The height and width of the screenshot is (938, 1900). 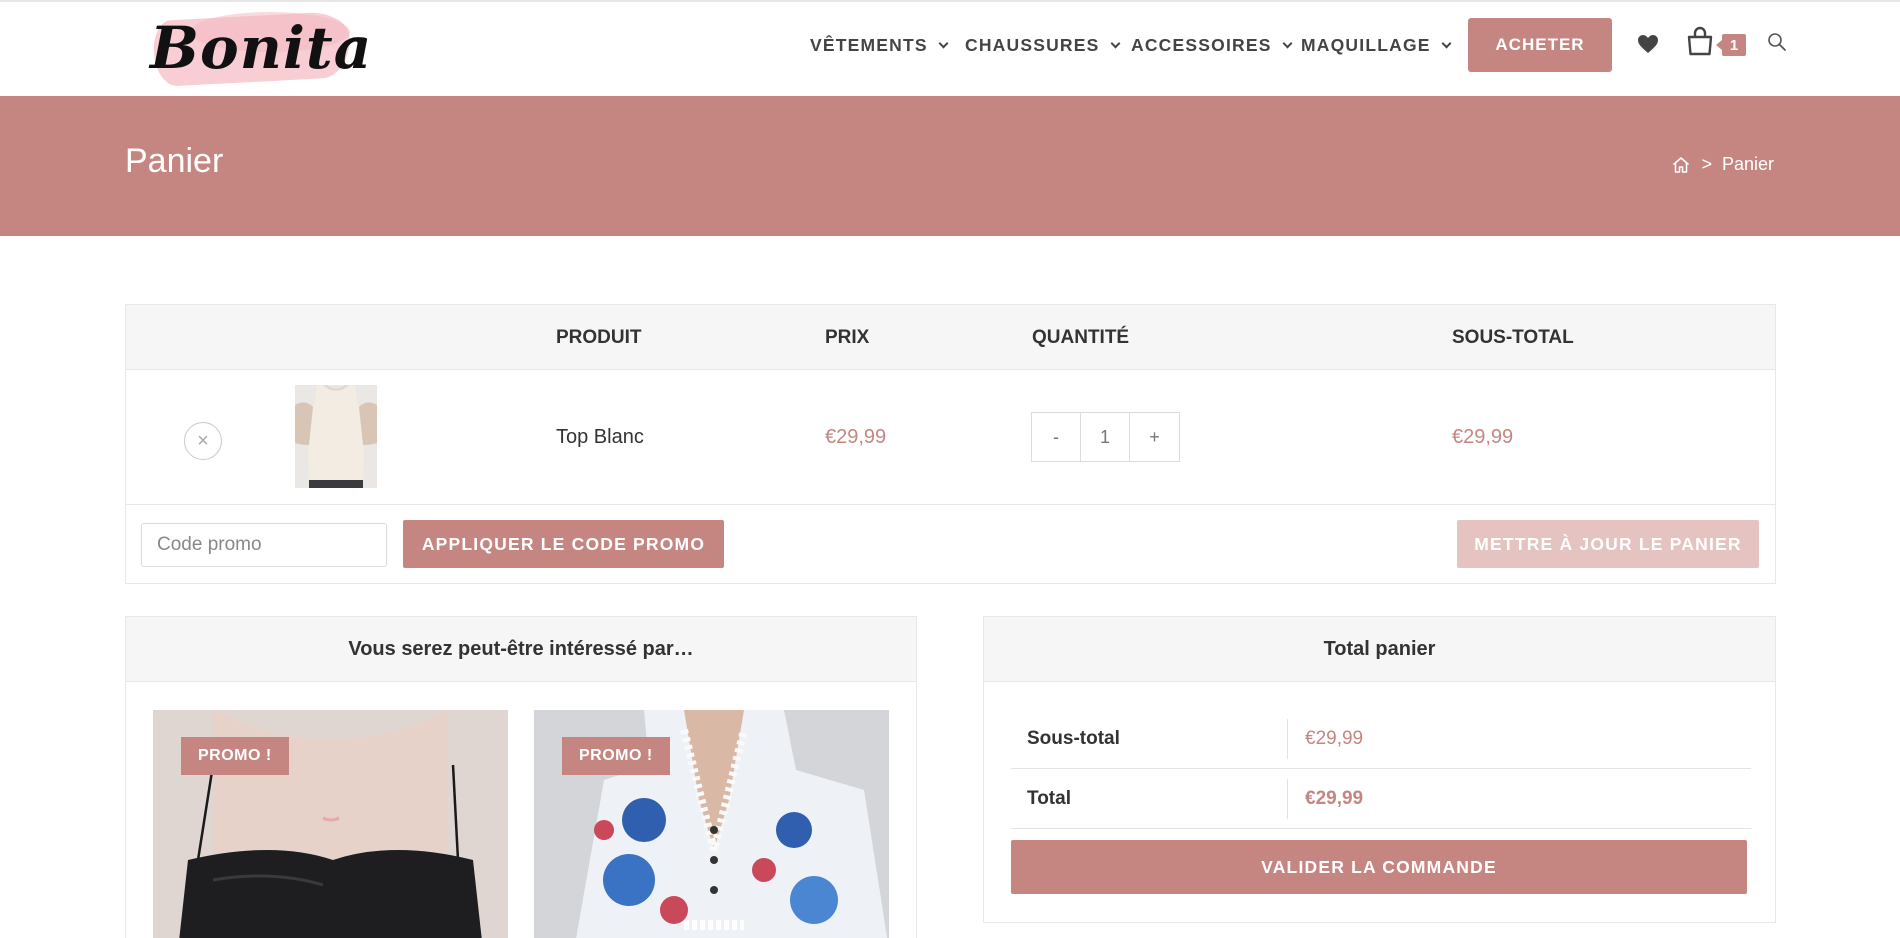 What do you see at coordinates (1379, 867) in the screenshot?
I see `checkout-button: VALIDER LA COMMANDE` at bounding box center [1379, 867].